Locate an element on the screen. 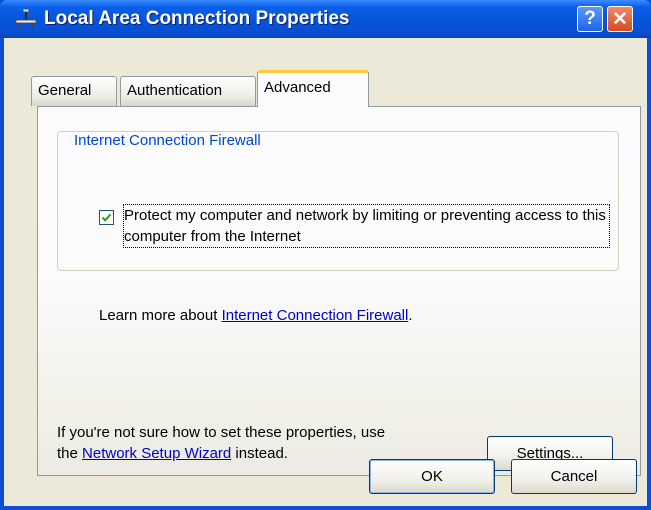 The height and width of the screenshot is (510, 651). tab-advanced: Advanced is located at coordinates (313, 88).